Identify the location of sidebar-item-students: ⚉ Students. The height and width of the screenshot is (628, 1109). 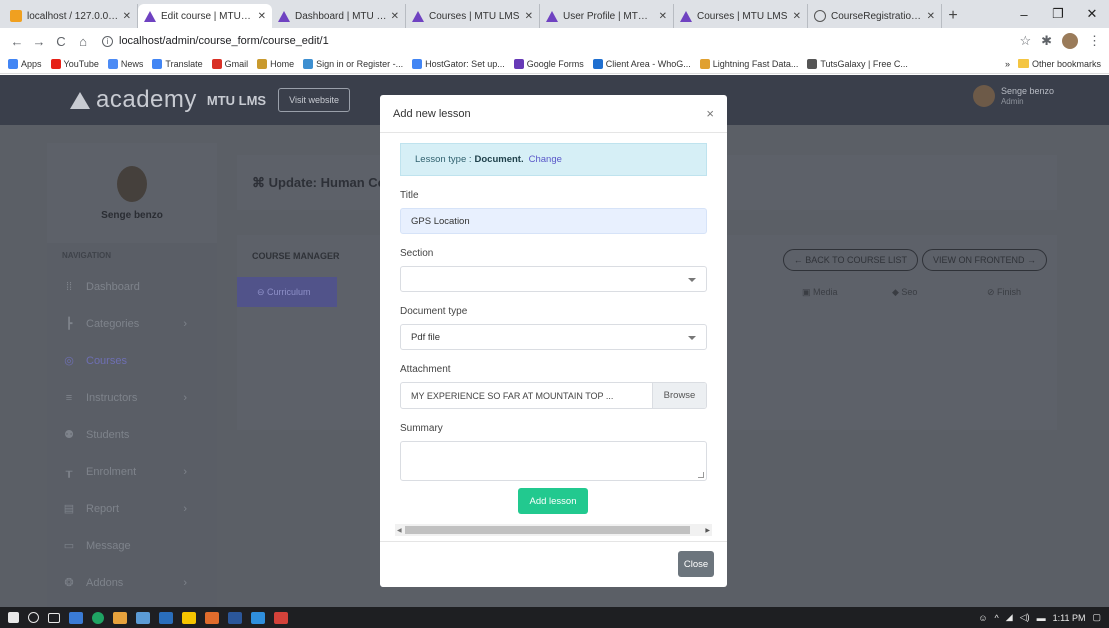
(132, 434).